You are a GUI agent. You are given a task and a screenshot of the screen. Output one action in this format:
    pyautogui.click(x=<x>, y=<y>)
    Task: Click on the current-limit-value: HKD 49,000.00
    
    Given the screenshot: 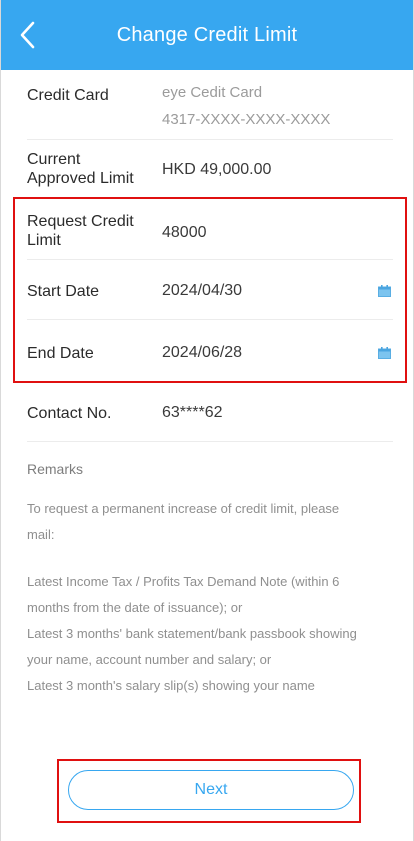 What is the action you would take?
    pyautogui.click(x=217, y=169)
    